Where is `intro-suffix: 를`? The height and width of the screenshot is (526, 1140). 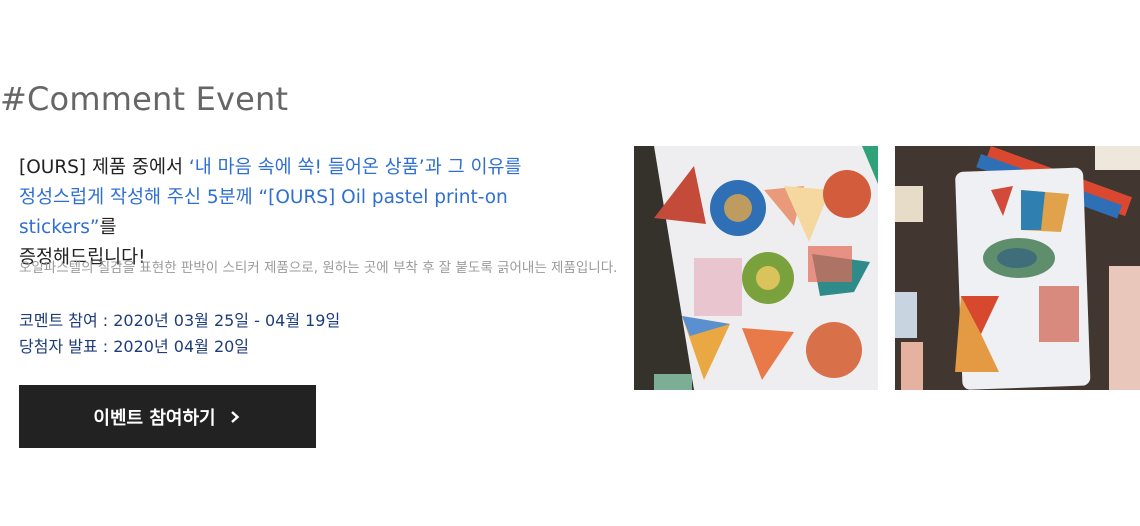
intro-suffix: 를 is located at coordinates (108, 227).